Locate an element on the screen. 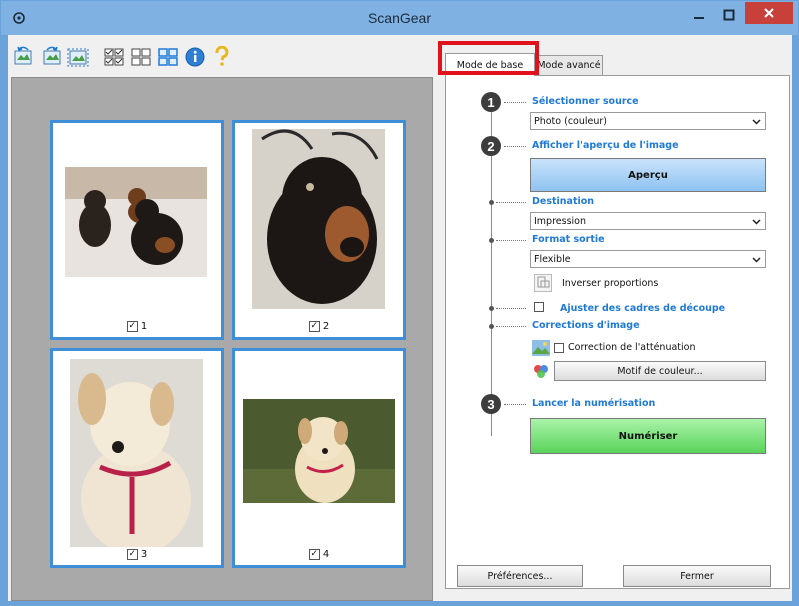 This screenshot has height=606, width=799. rotate-left-icon is located at coordinates (23, 55).